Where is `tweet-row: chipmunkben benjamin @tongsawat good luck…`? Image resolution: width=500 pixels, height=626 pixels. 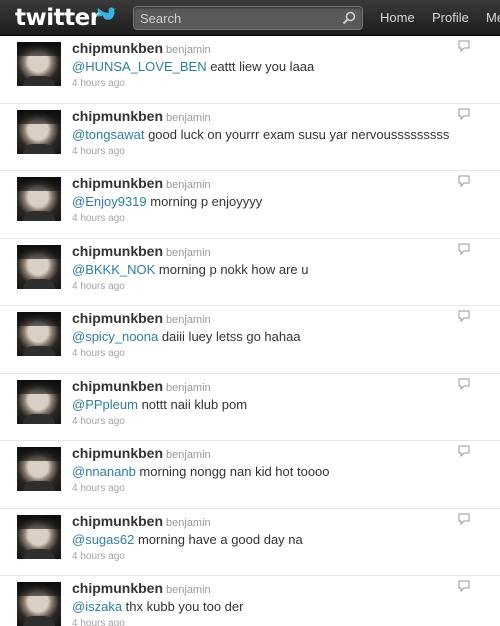
tweet-row: chipmunkben benjamin @tongsawat good luck… is located at coordinates (250, 137).